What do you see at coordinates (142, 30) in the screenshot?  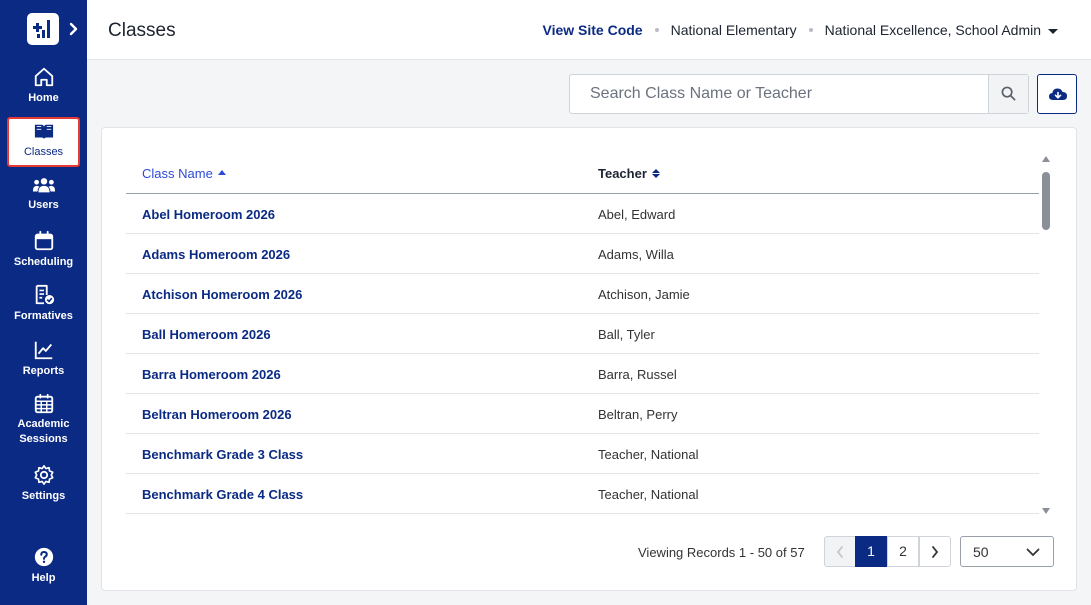 I see `page-title: Classes` at bounding box center [142, 30].